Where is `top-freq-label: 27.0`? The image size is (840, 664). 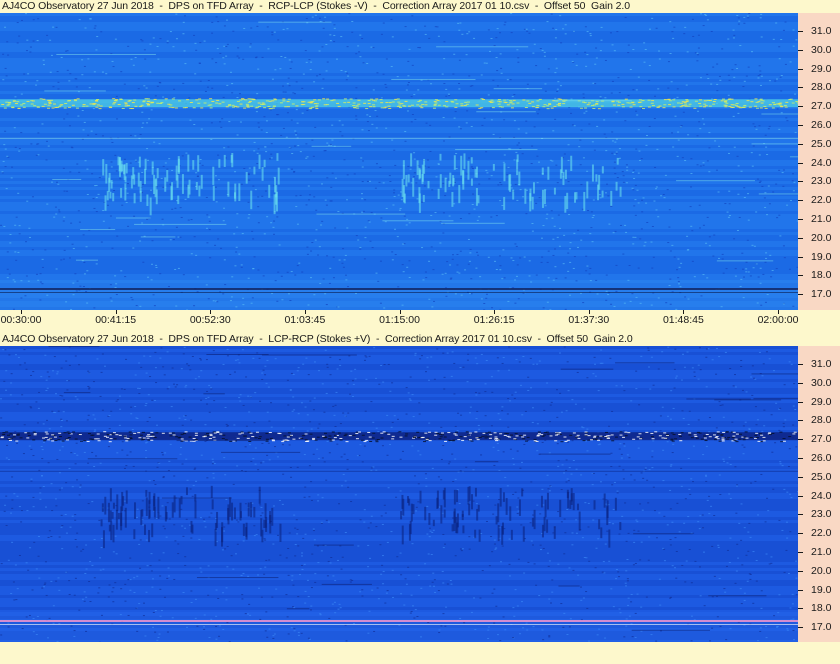
top-freq-label: 27.0 is located at coordinates (821, 106).